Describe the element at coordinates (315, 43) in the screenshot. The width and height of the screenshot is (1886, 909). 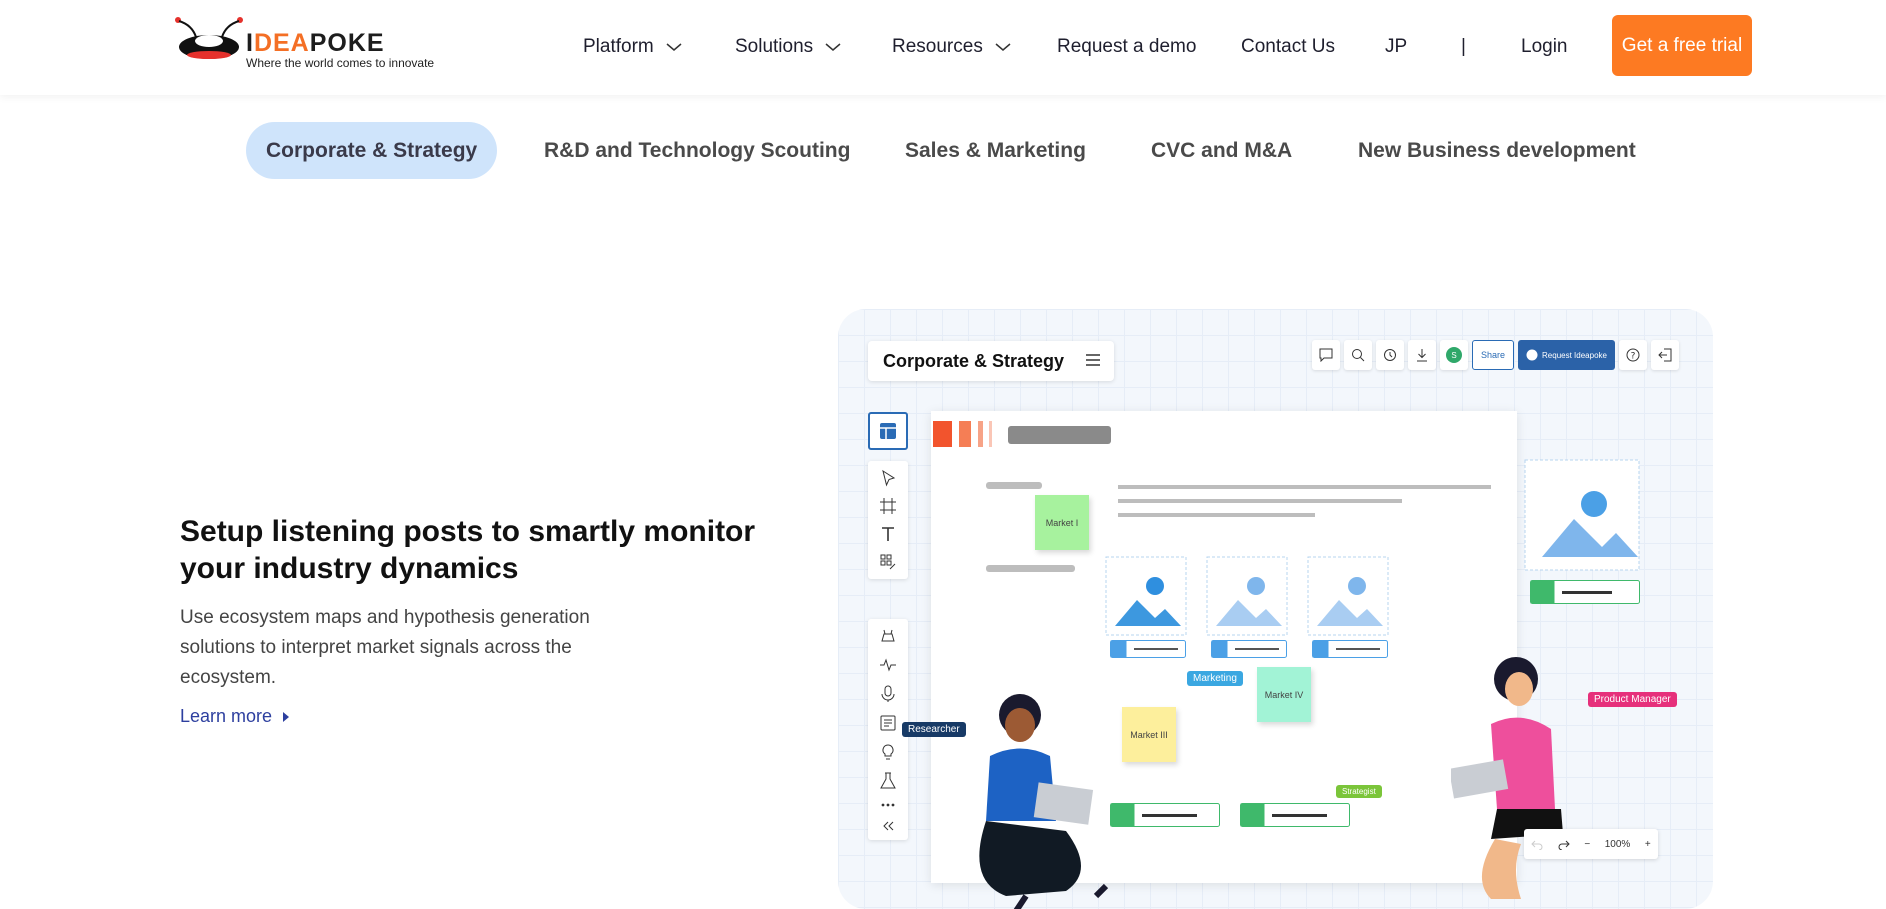
I see `brand-wordmark: IDEAPOKE` at that location.